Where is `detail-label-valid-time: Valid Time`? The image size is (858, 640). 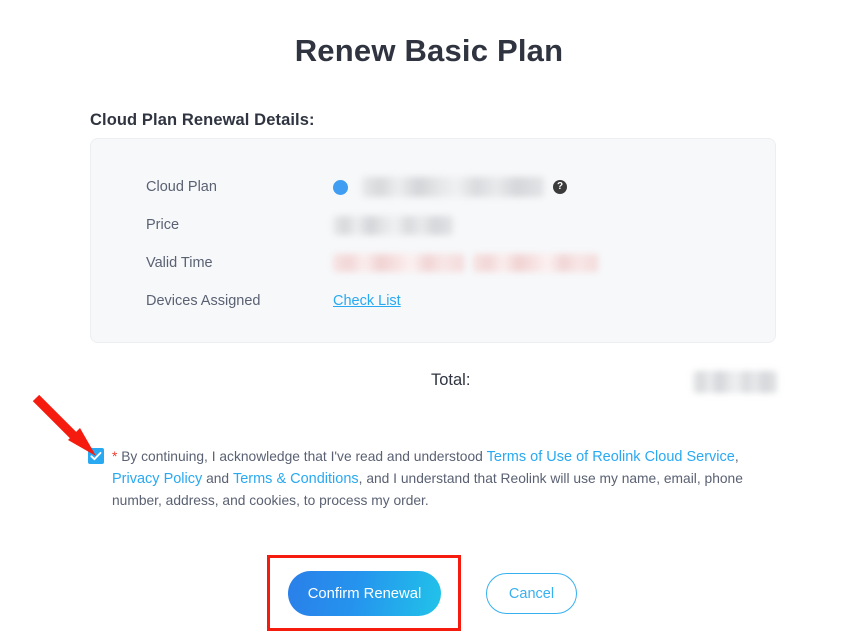 detail-label-valid-time: Valid Time is located at coordinates (179, 263).